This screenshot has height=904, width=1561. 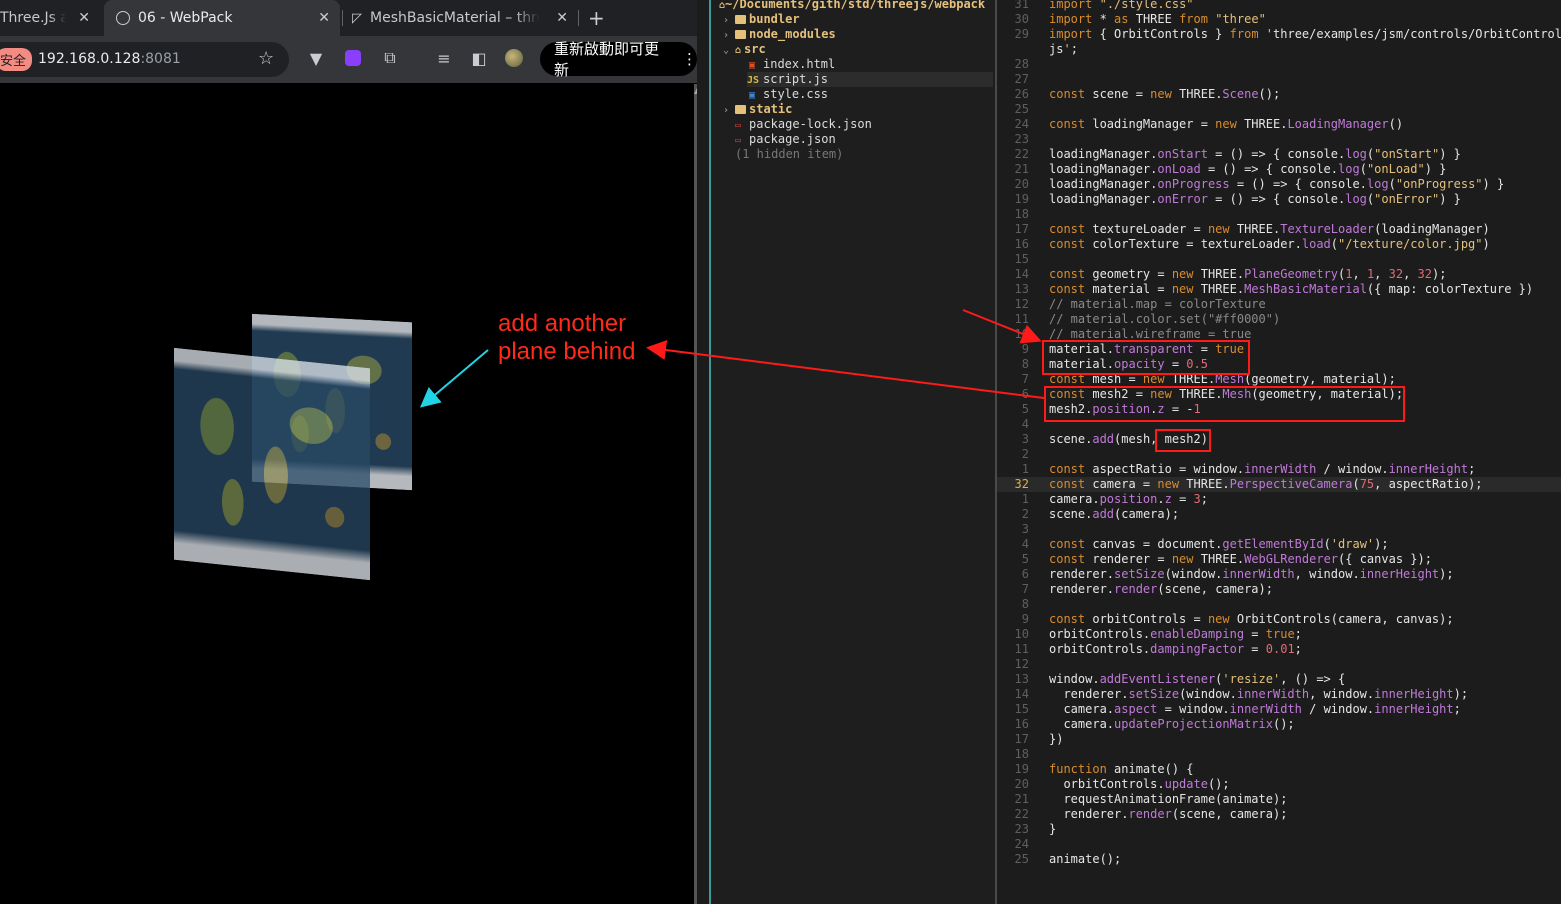 What do you see at coordinates (479, 58) in the screenshot?
I see `side-panel-icon: ◧` at bounding box center [479, 58].